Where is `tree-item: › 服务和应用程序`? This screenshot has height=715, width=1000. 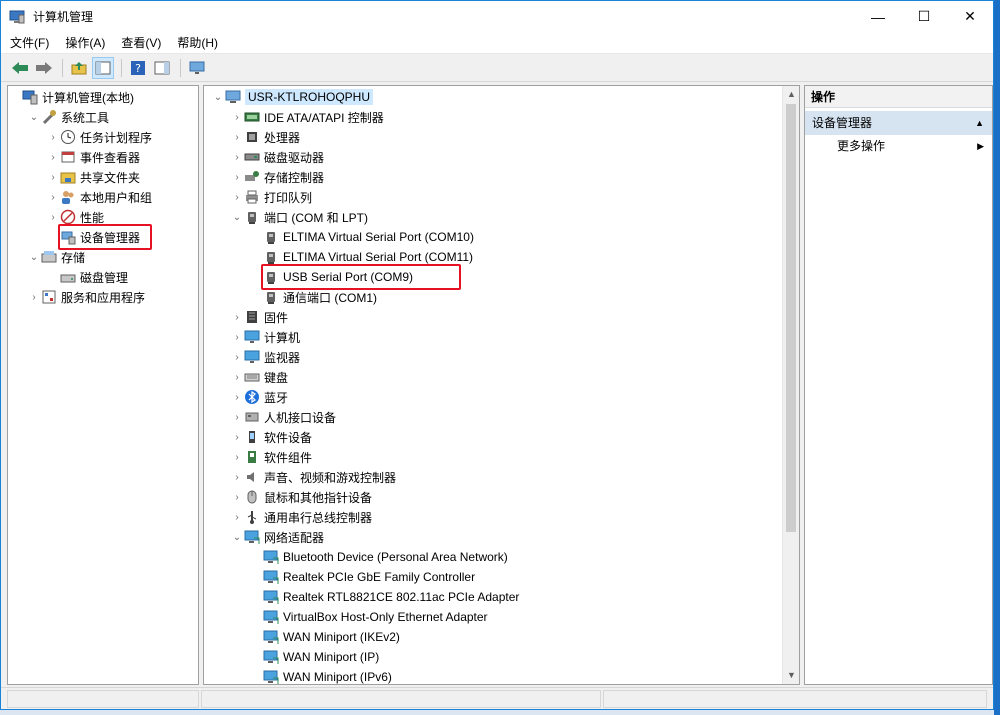 tree-item: › 服务和应用程序 is located at coordinates (86, 297).